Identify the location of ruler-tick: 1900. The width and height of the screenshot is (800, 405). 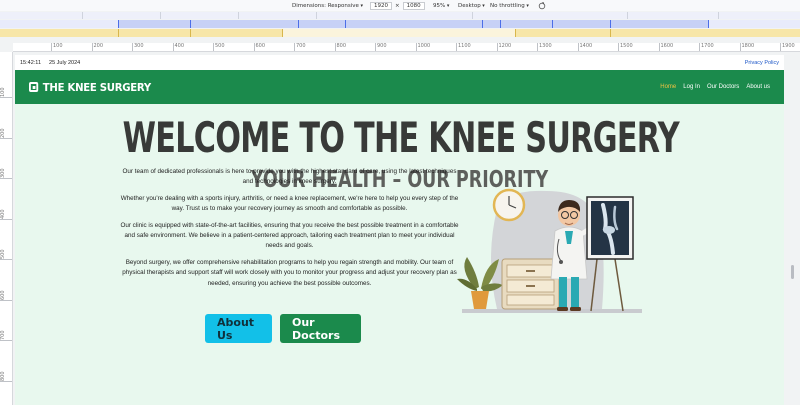
(787, 47).